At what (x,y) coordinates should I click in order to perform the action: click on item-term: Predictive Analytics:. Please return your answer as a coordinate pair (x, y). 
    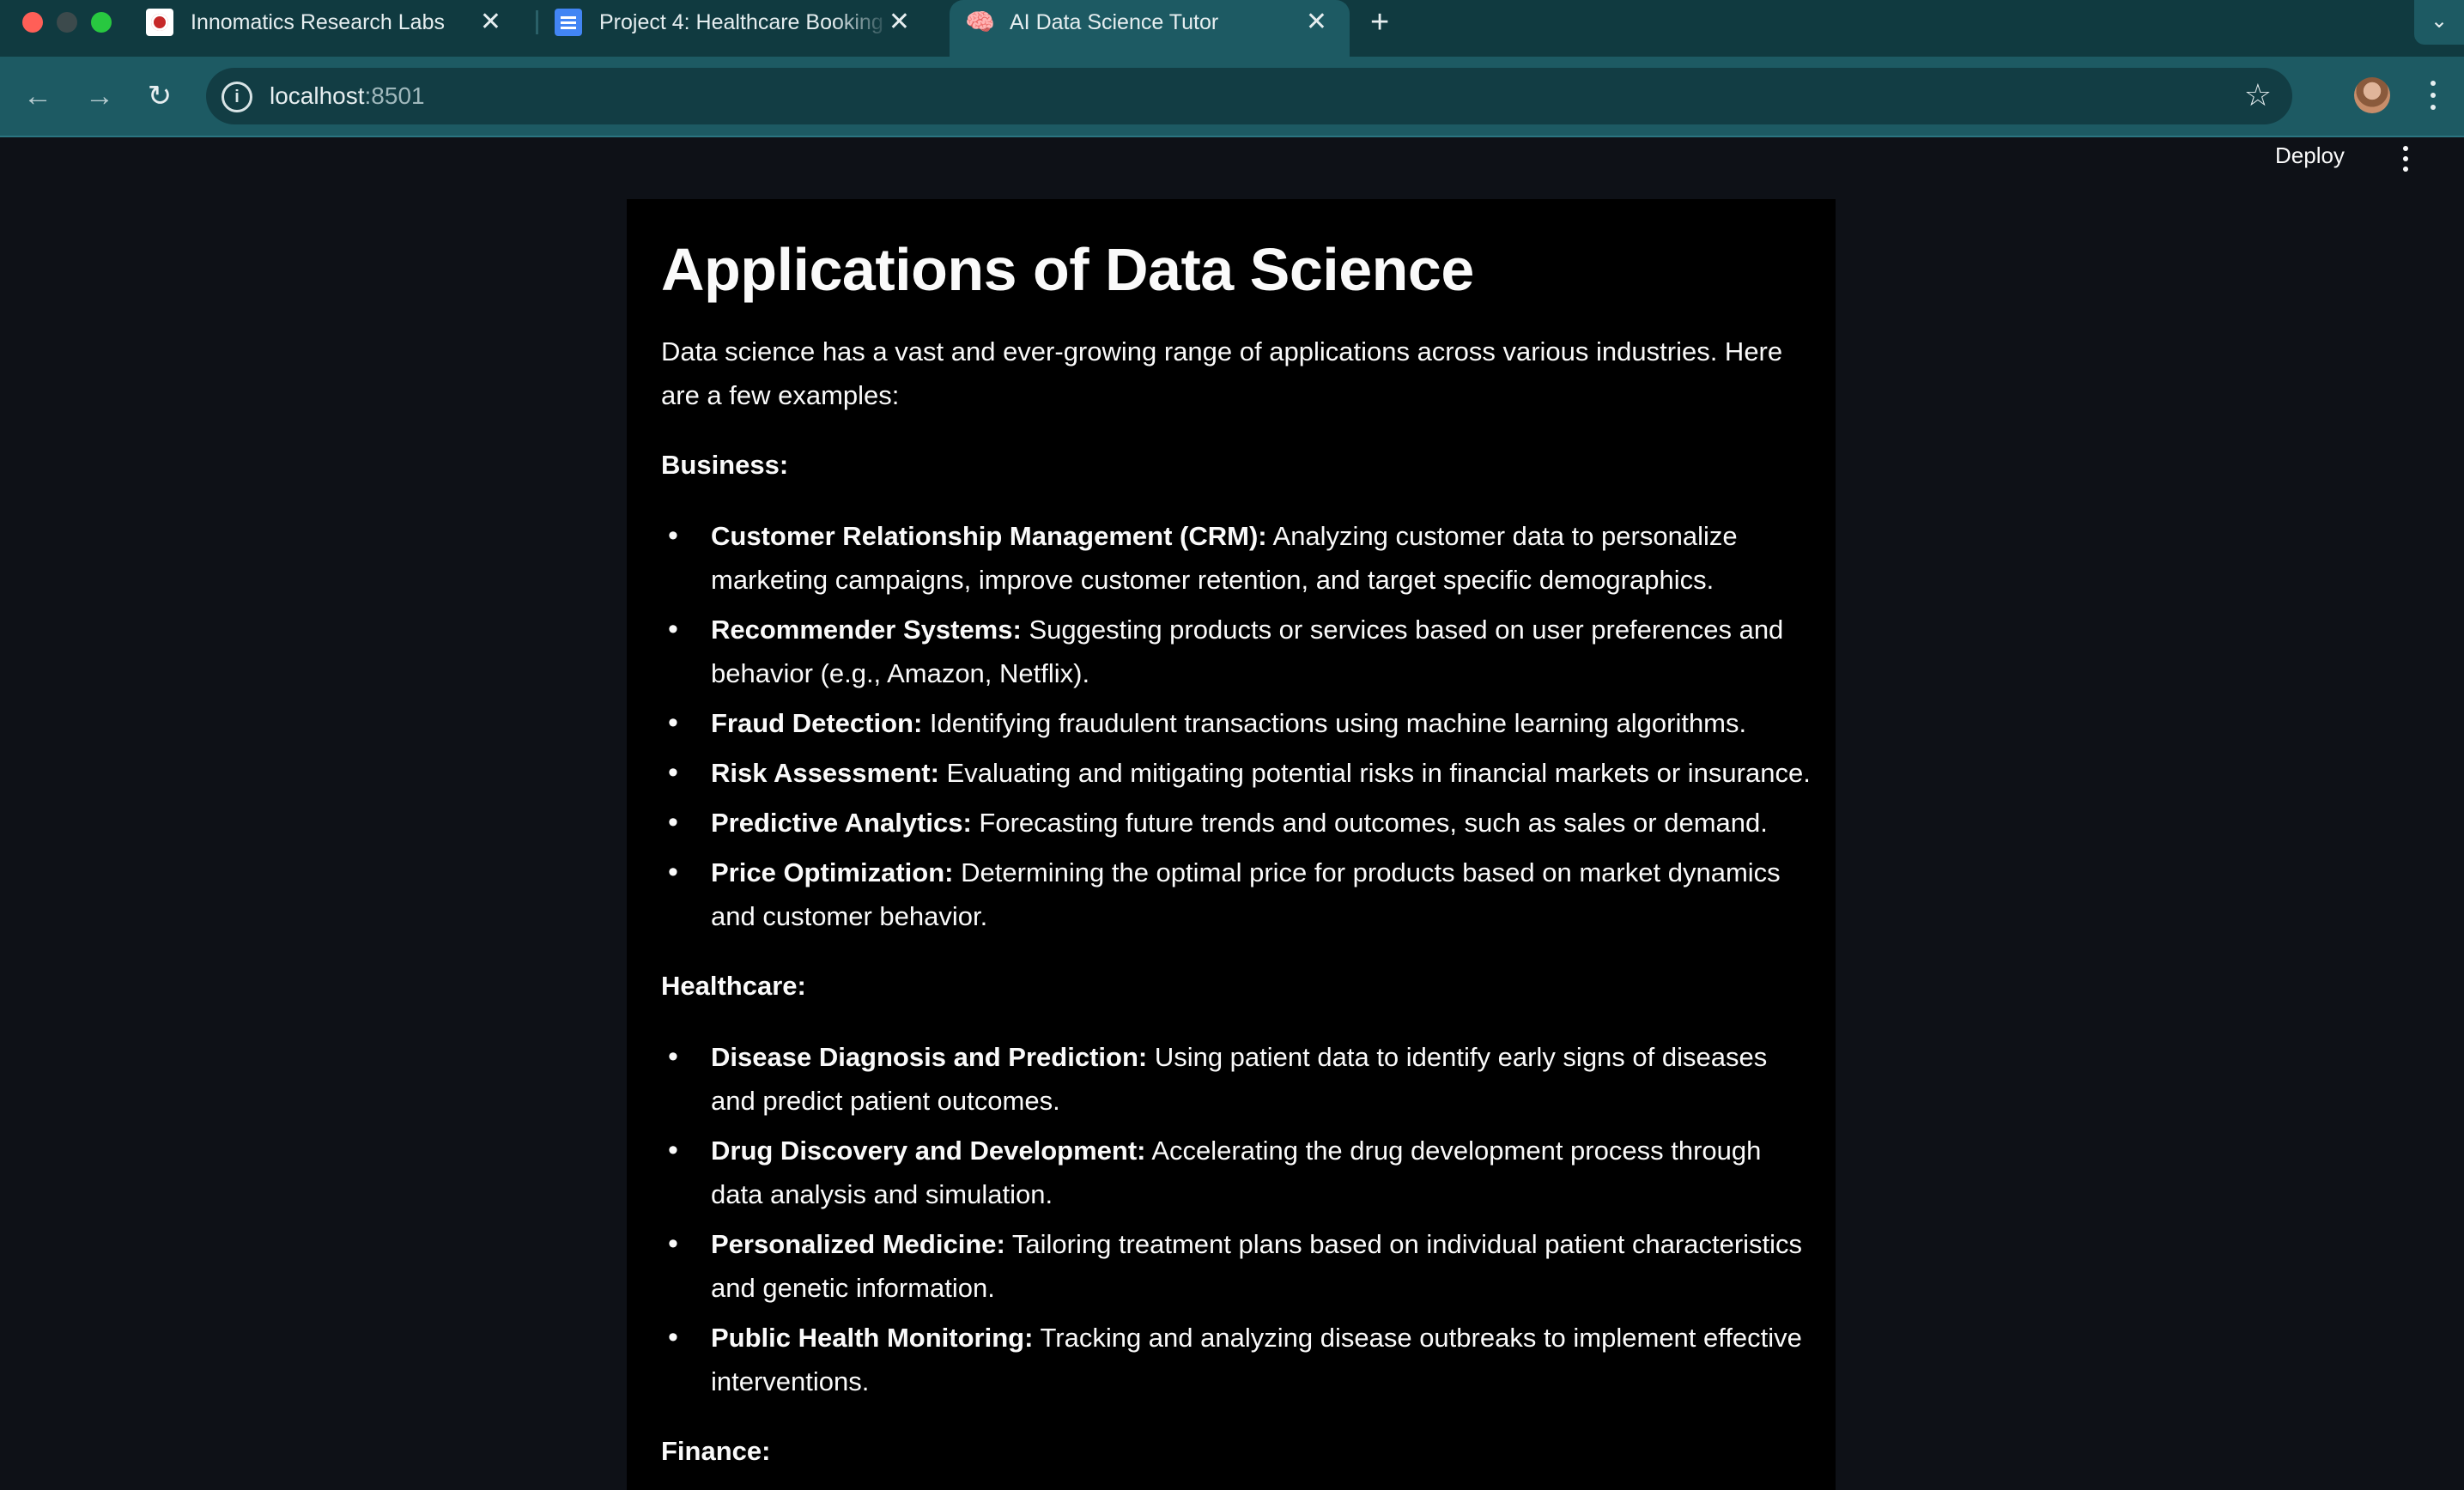
    Looking at the image, I should click on (841, 823).